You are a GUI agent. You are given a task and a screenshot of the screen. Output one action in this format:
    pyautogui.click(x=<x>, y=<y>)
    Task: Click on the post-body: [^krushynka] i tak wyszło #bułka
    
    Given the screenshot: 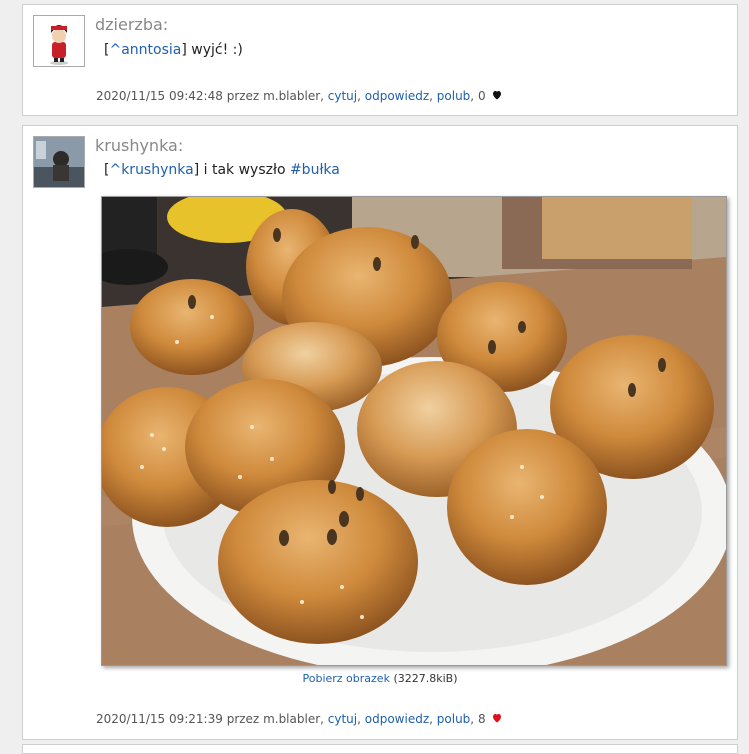 What is the action you would take?
    pyautogui.click(x=222, y=170)
    